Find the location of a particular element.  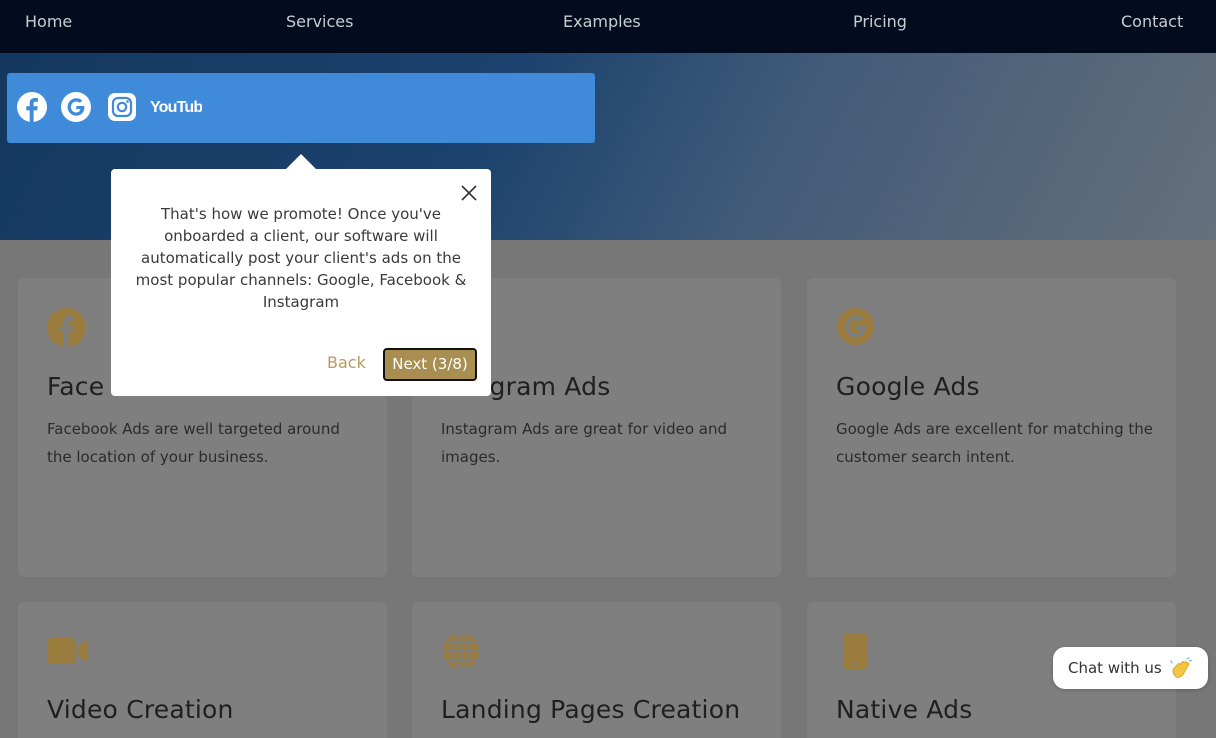

nav-examples-link: Examples is located at coordinates (602, 21).